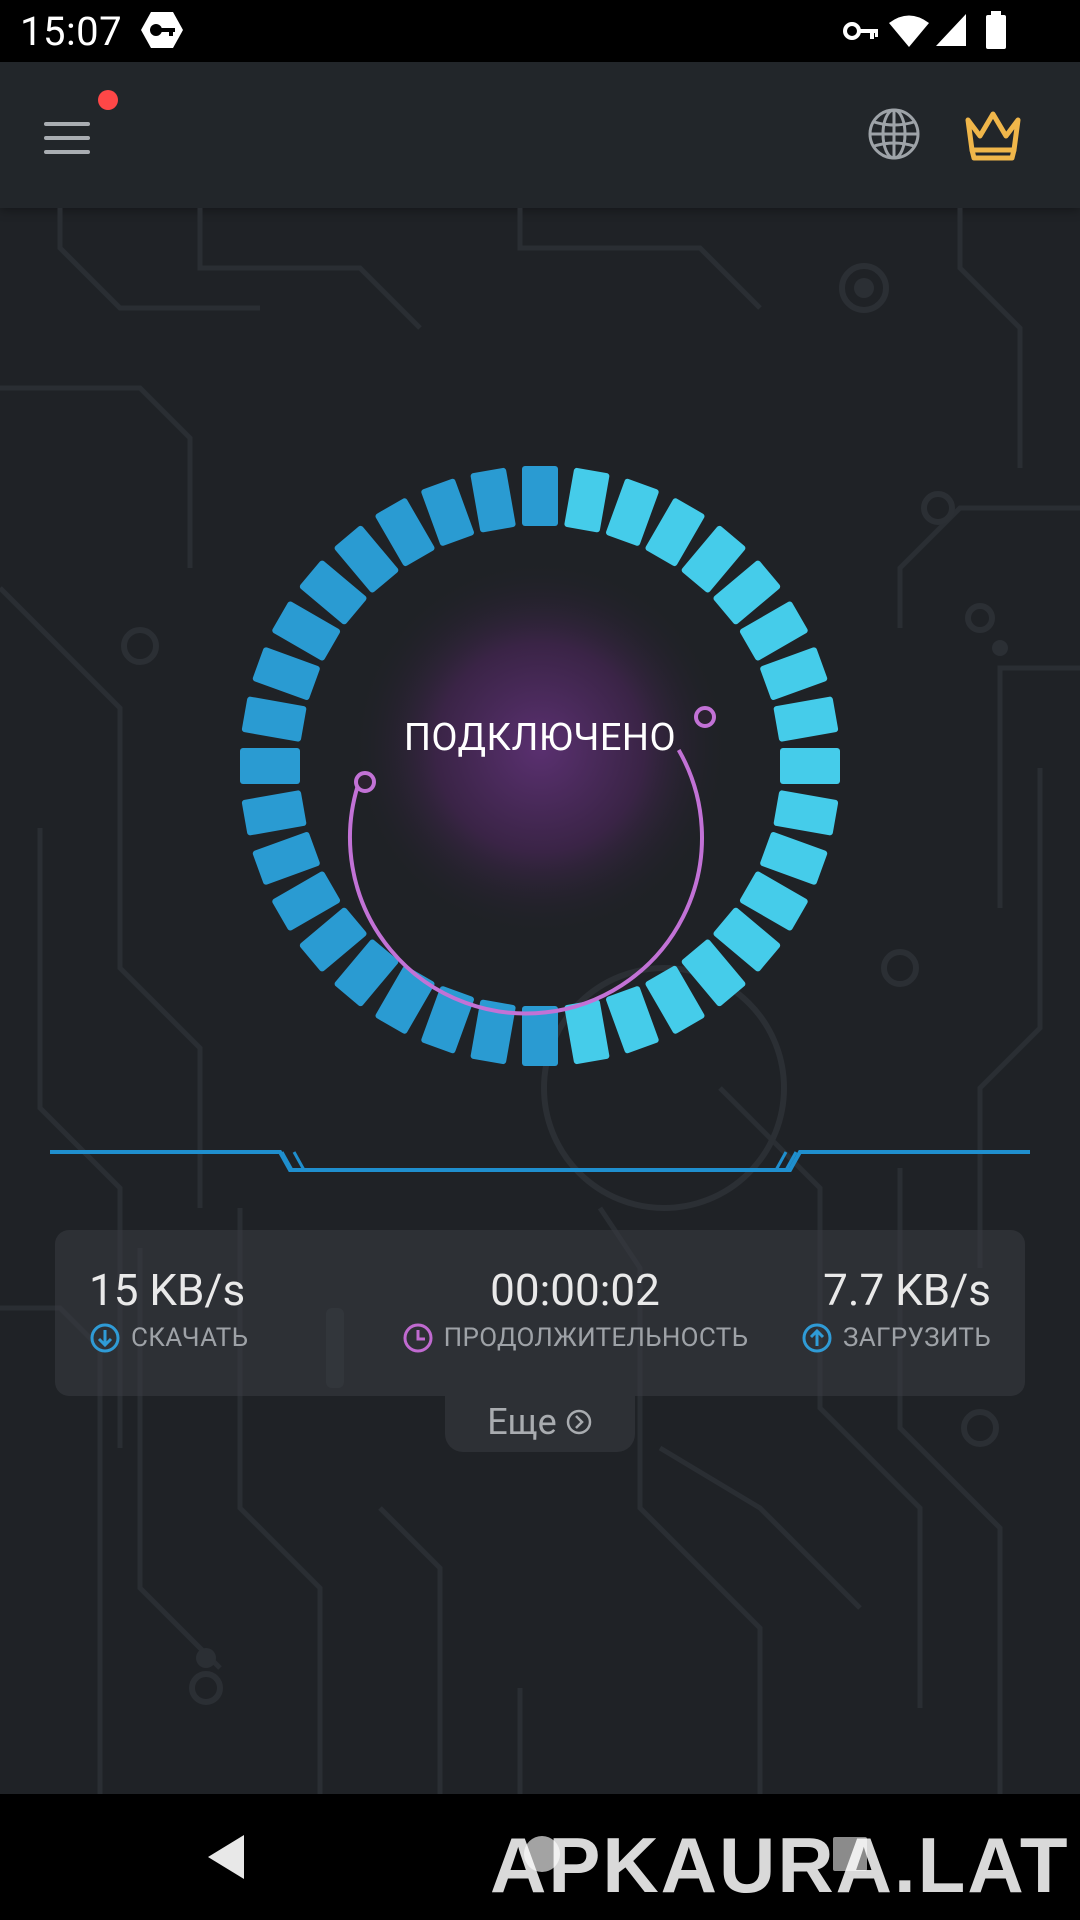  What do you see at coordinates (105, 1338) in the screenshot?
I see `arrow-down-circle-icon` at bounding box center [105, 1338].